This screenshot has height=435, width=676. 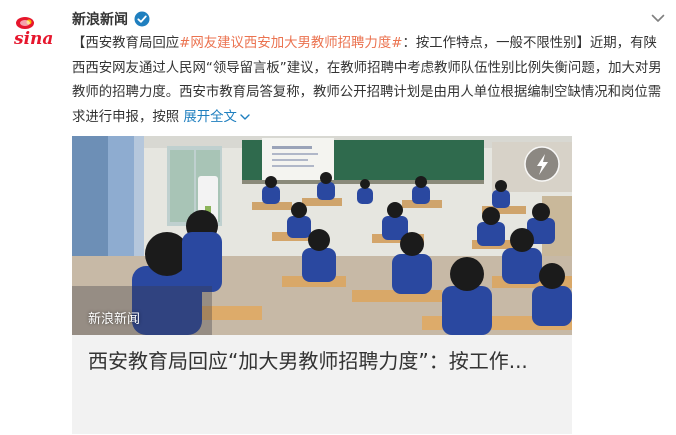 I want to click on verified-badge-icon, so click(x=142, y=19).